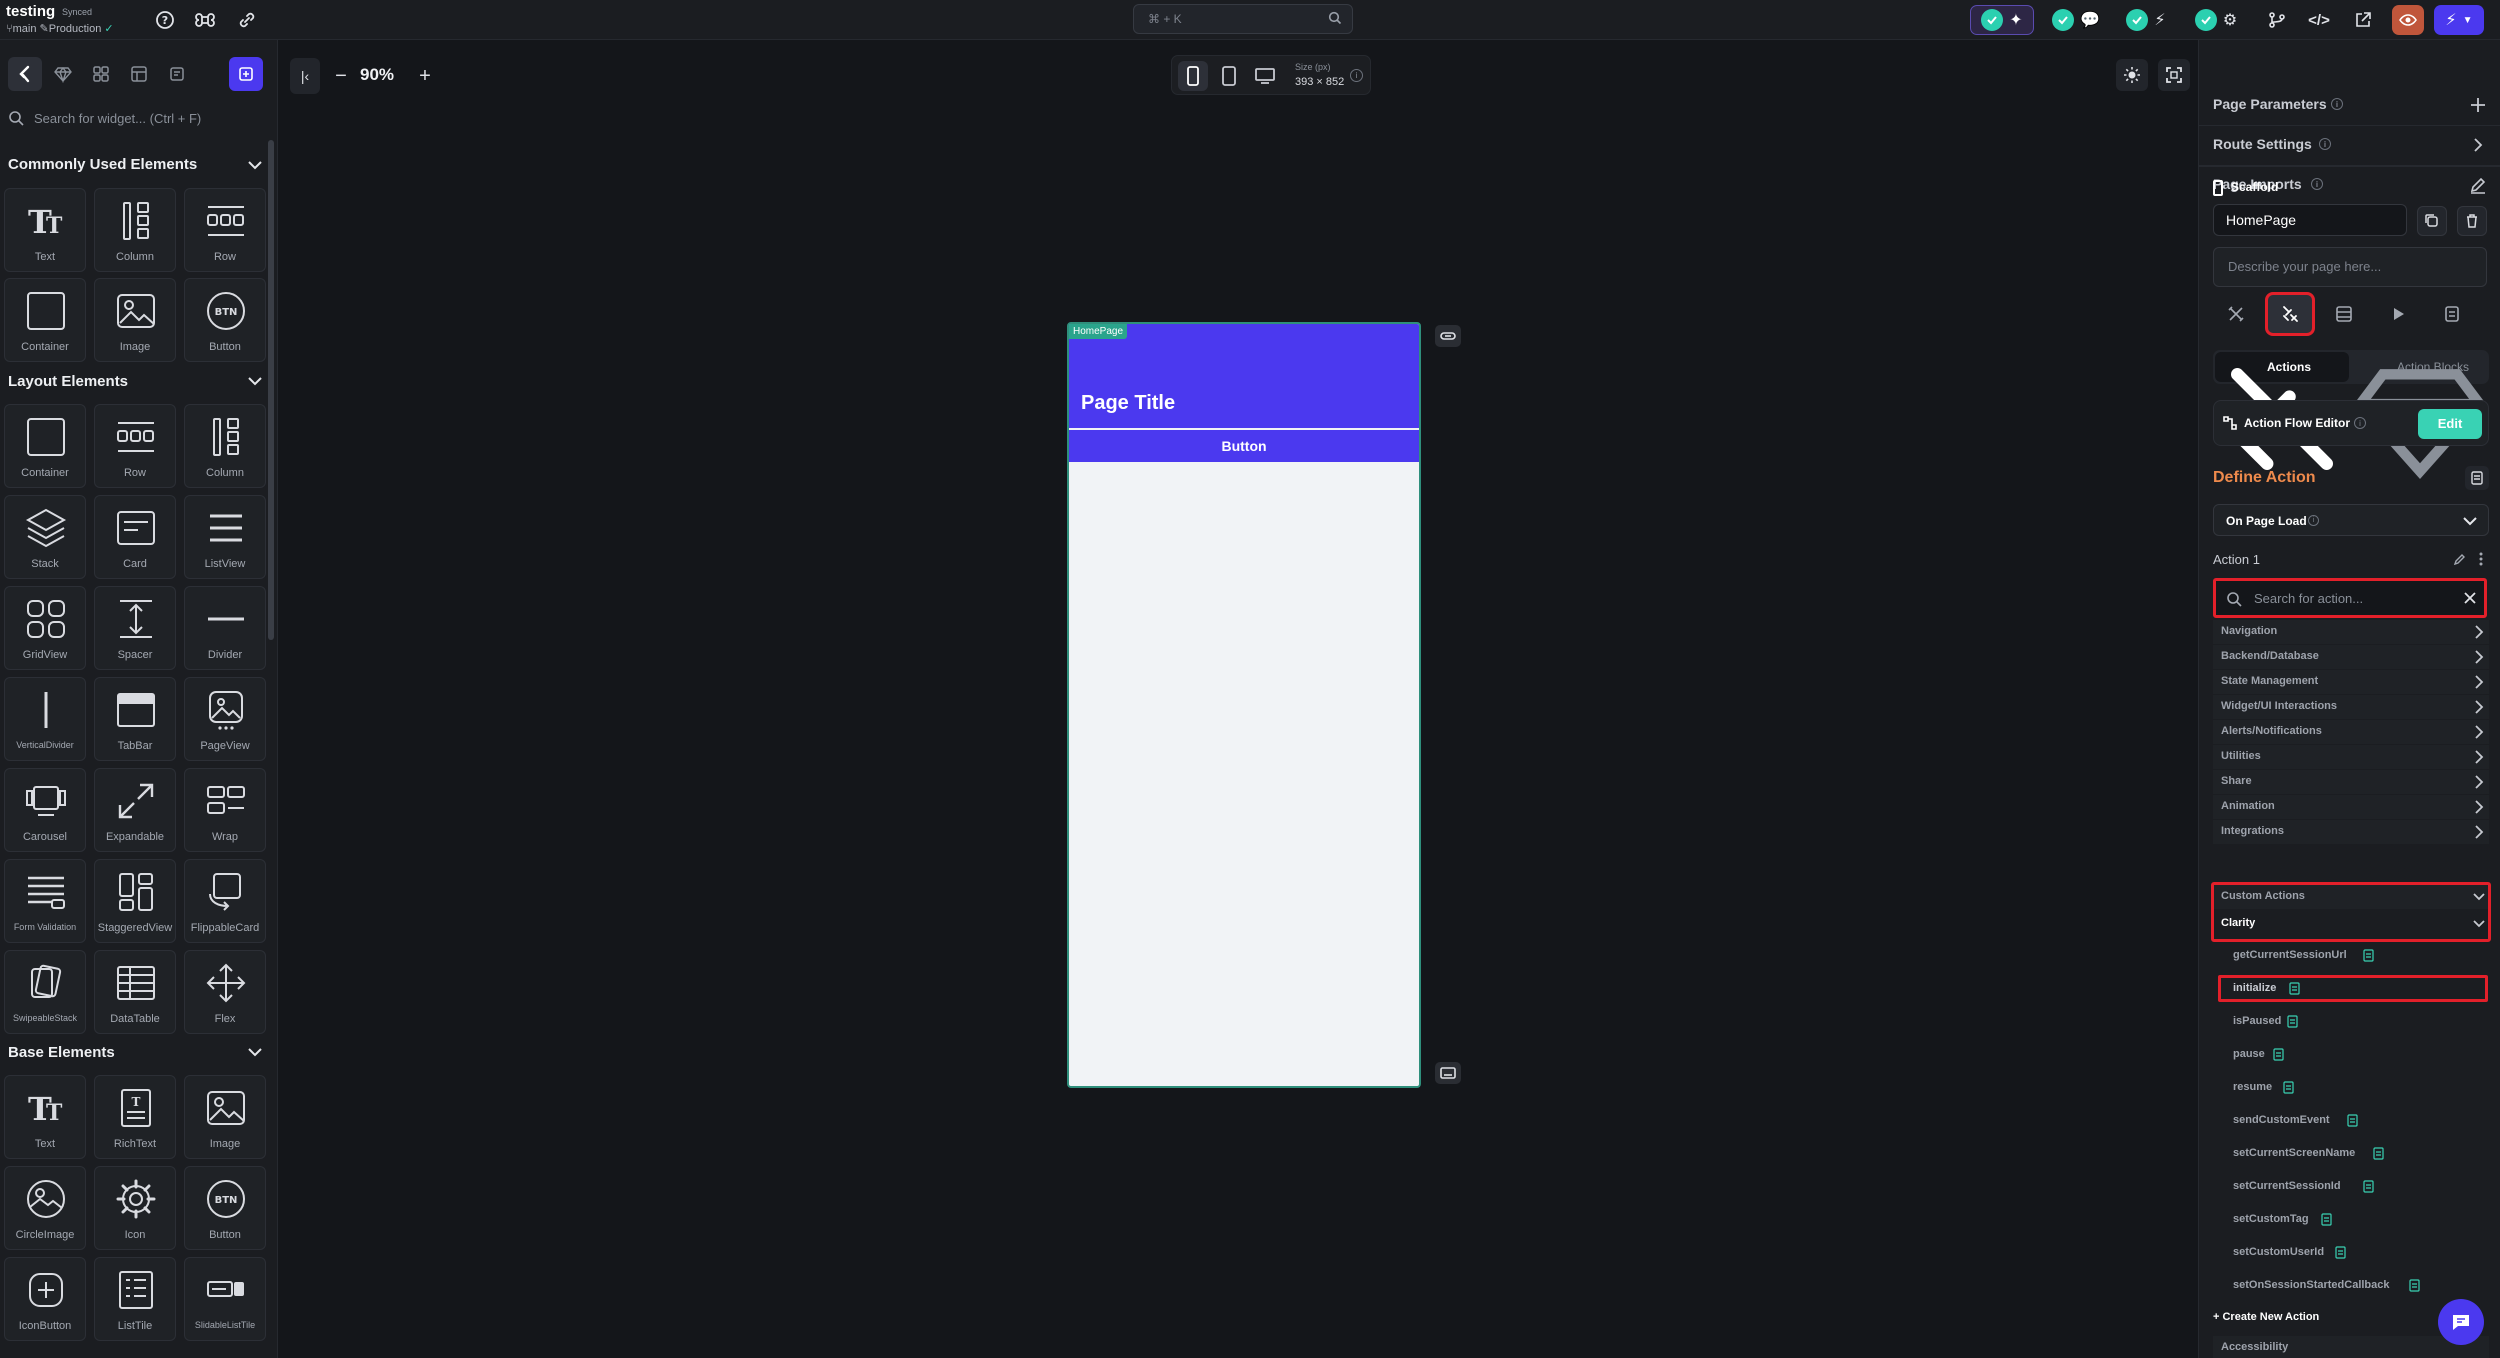 The width and height of the screenshot is (2500, 1358). What do you see at coordinates (2472, 221) in the screenshot?
I see `delete-page-icon` at bounding box center [2472, 221].